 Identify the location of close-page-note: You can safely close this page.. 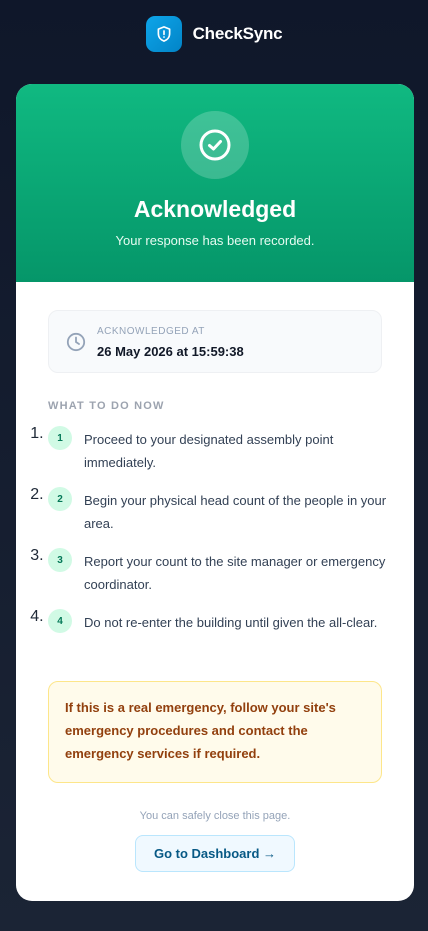
(215, 816).